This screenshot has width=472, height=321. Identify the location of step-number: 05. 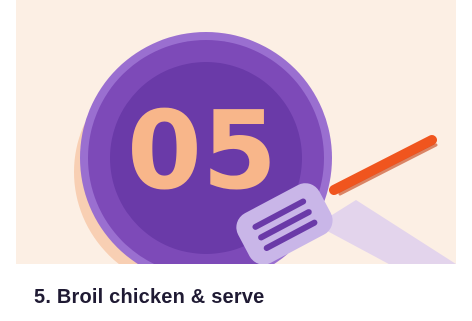
(202, 151).